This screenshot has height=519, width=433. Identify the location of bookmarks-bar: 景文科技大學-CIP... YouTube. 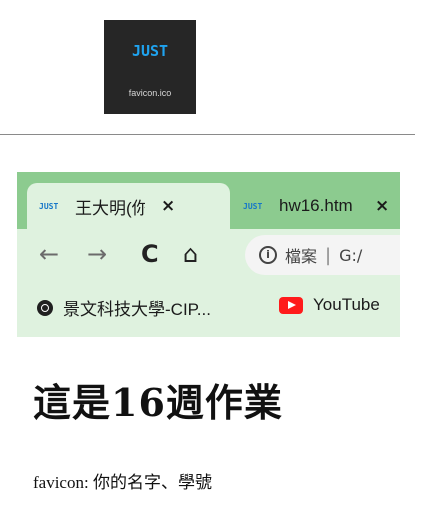
(208, 309).